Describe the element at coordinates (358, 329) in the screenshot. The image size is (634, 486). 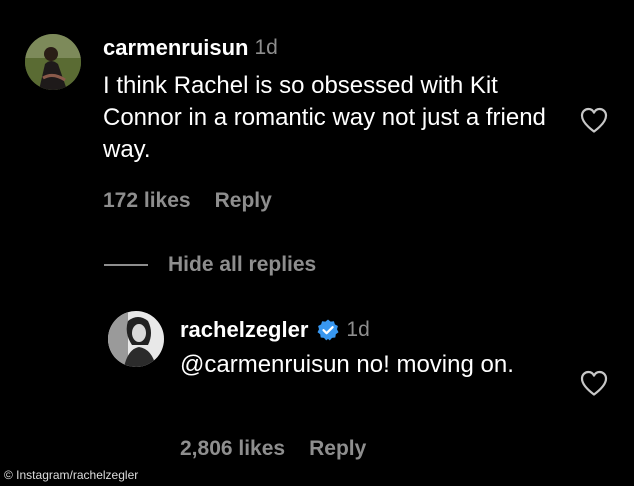
I see `reply-timestamp: 1d` at that location.